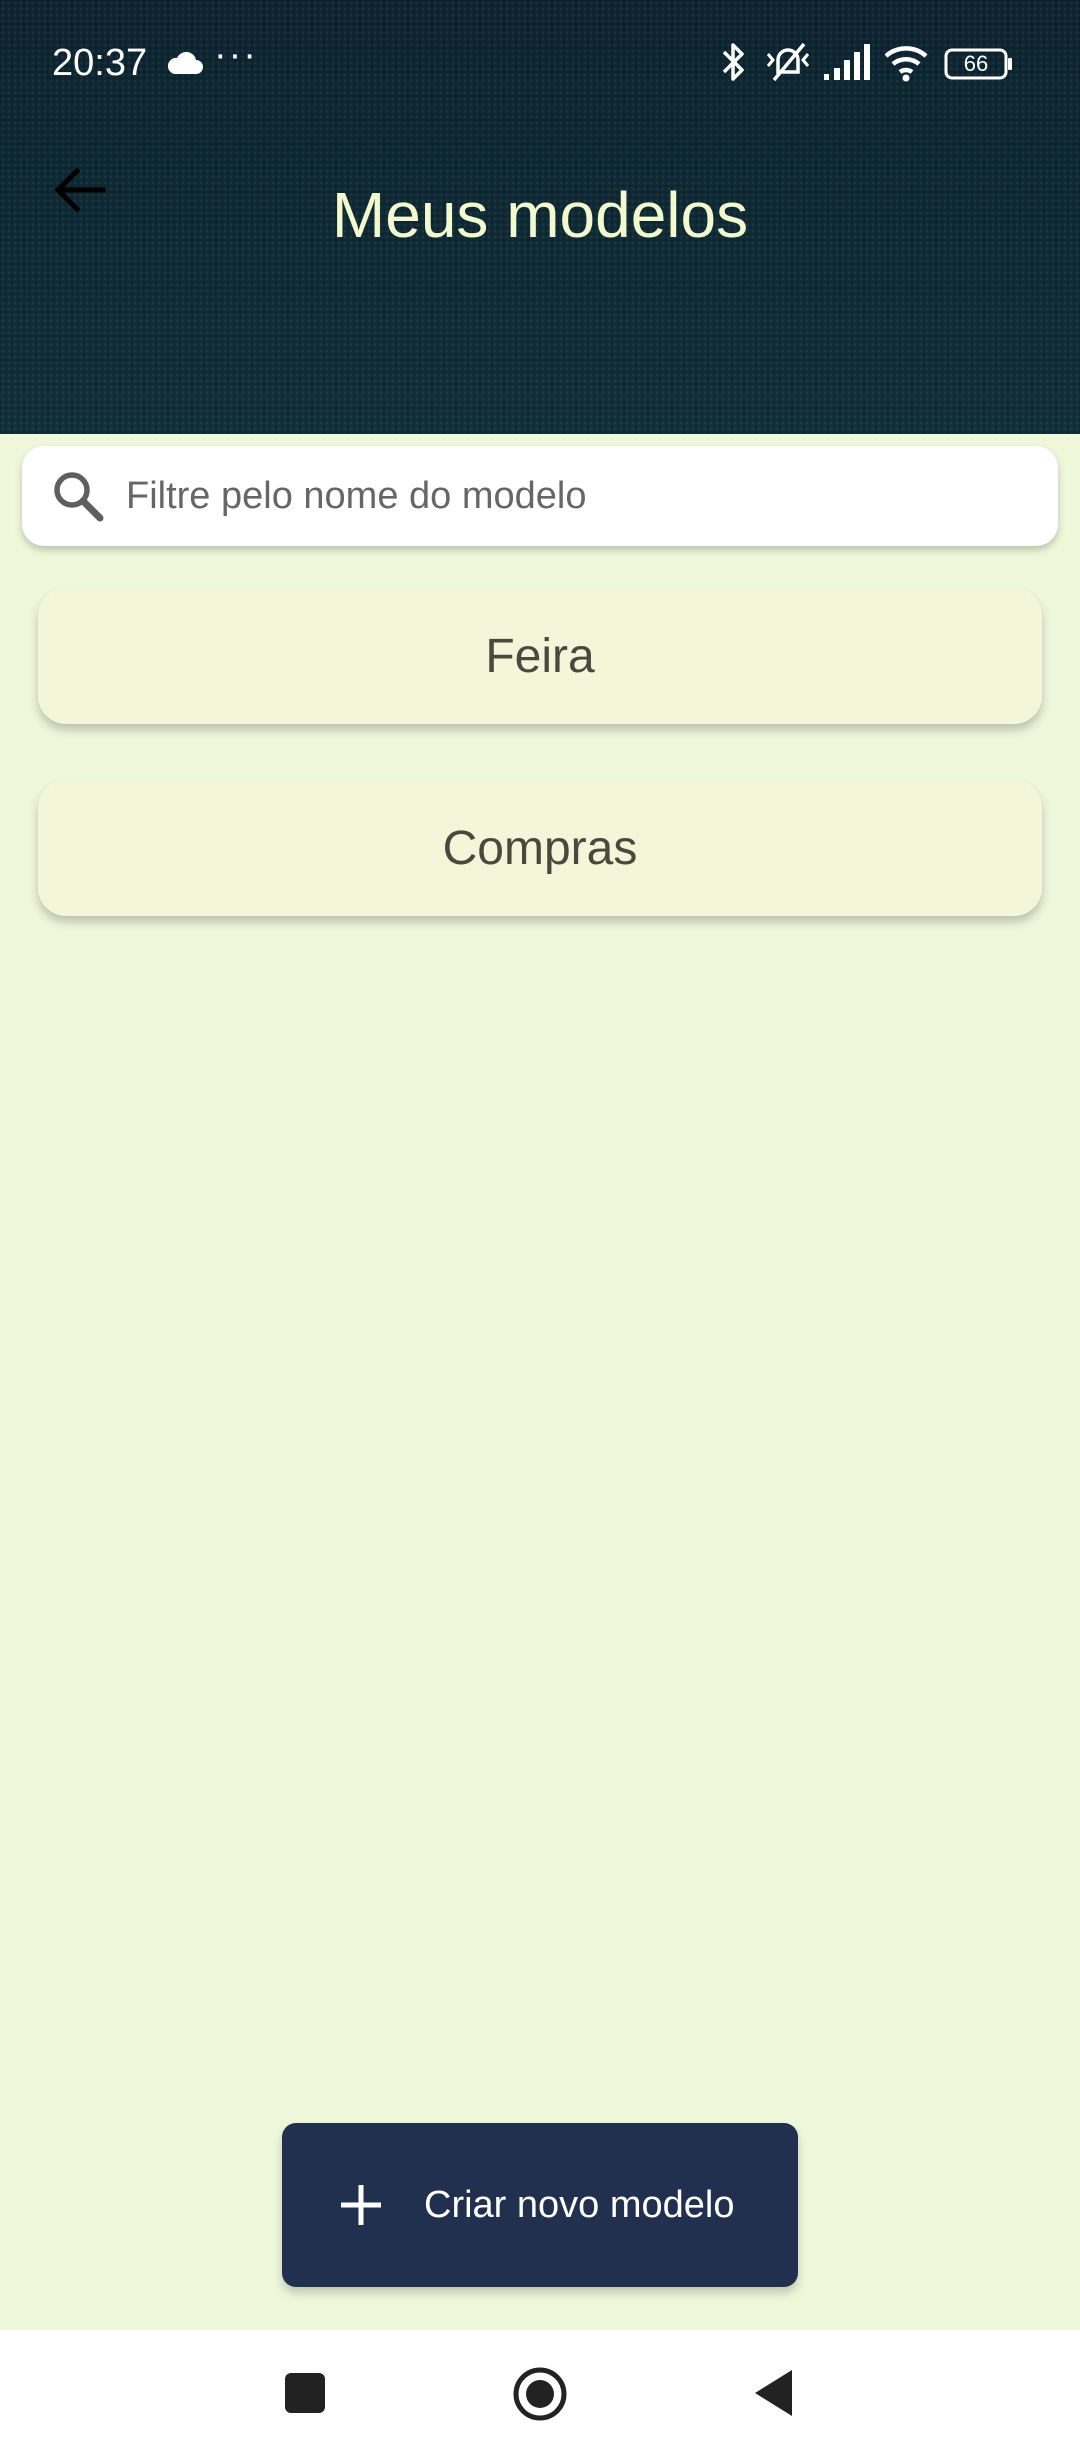  I want to click on create-model-label: Criar novo modelo, so click(579, 2204).